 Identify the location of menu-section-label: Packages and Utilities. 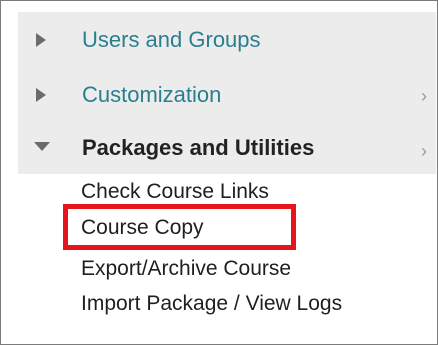
(198, 148).